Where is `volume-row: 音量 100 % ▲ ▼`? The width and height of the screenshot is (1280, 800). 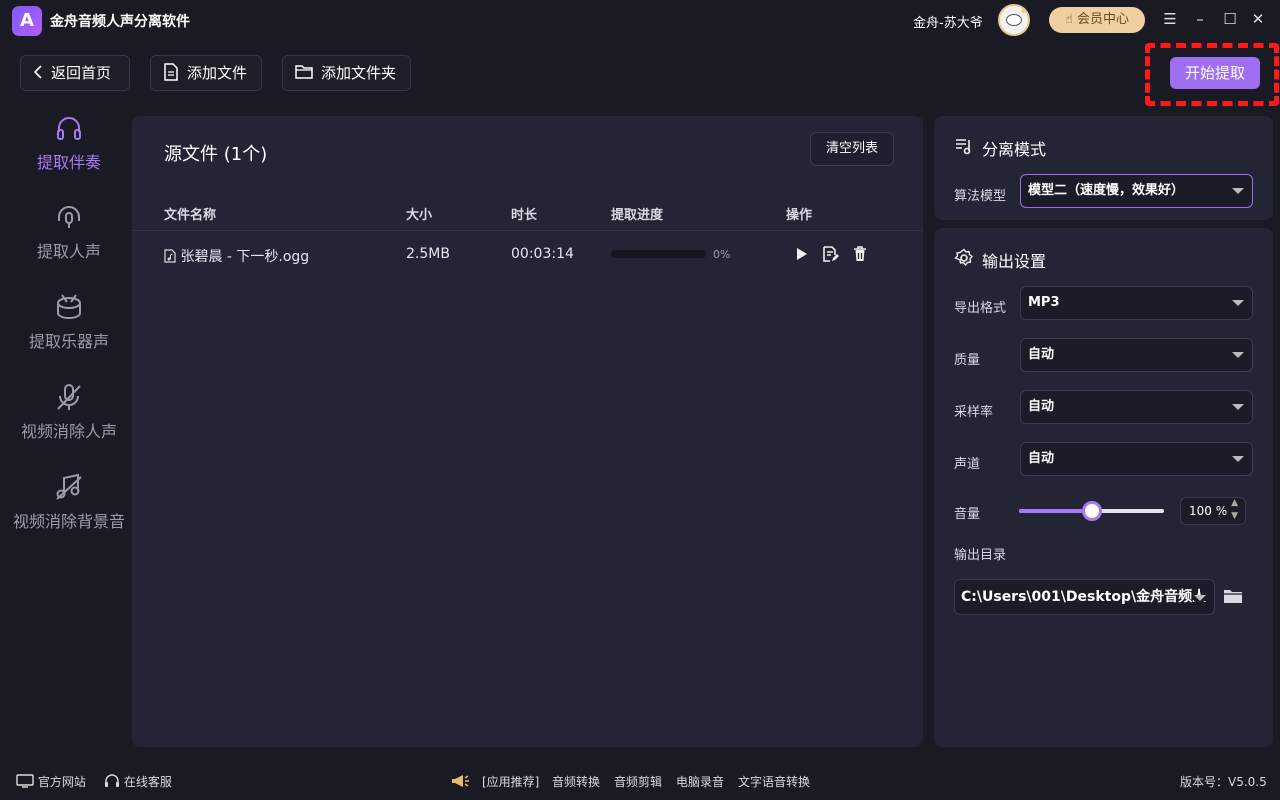
volume-row: 音量 100 % ▲ ▼ is located at coordinates (1103, 511).